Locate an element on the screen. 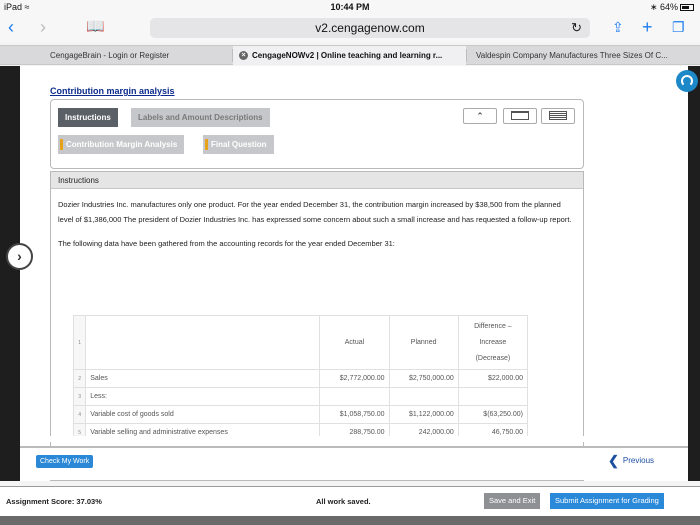  assignment-score: Assignment Score: 37.03% is located at coordinates (54, 501).